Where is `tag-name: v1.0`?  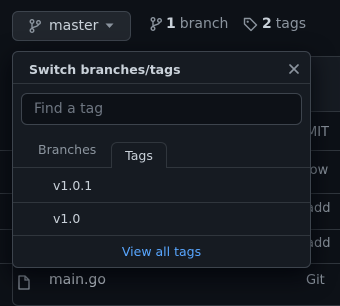
tag-name: v1.0 is located at coordinates (67, 218).